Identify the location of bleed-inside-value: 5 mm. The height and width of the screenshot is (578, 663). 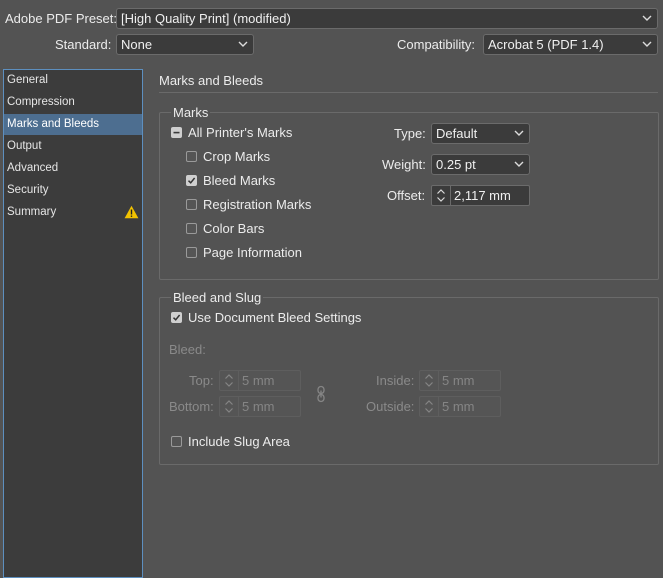
(458, 380).